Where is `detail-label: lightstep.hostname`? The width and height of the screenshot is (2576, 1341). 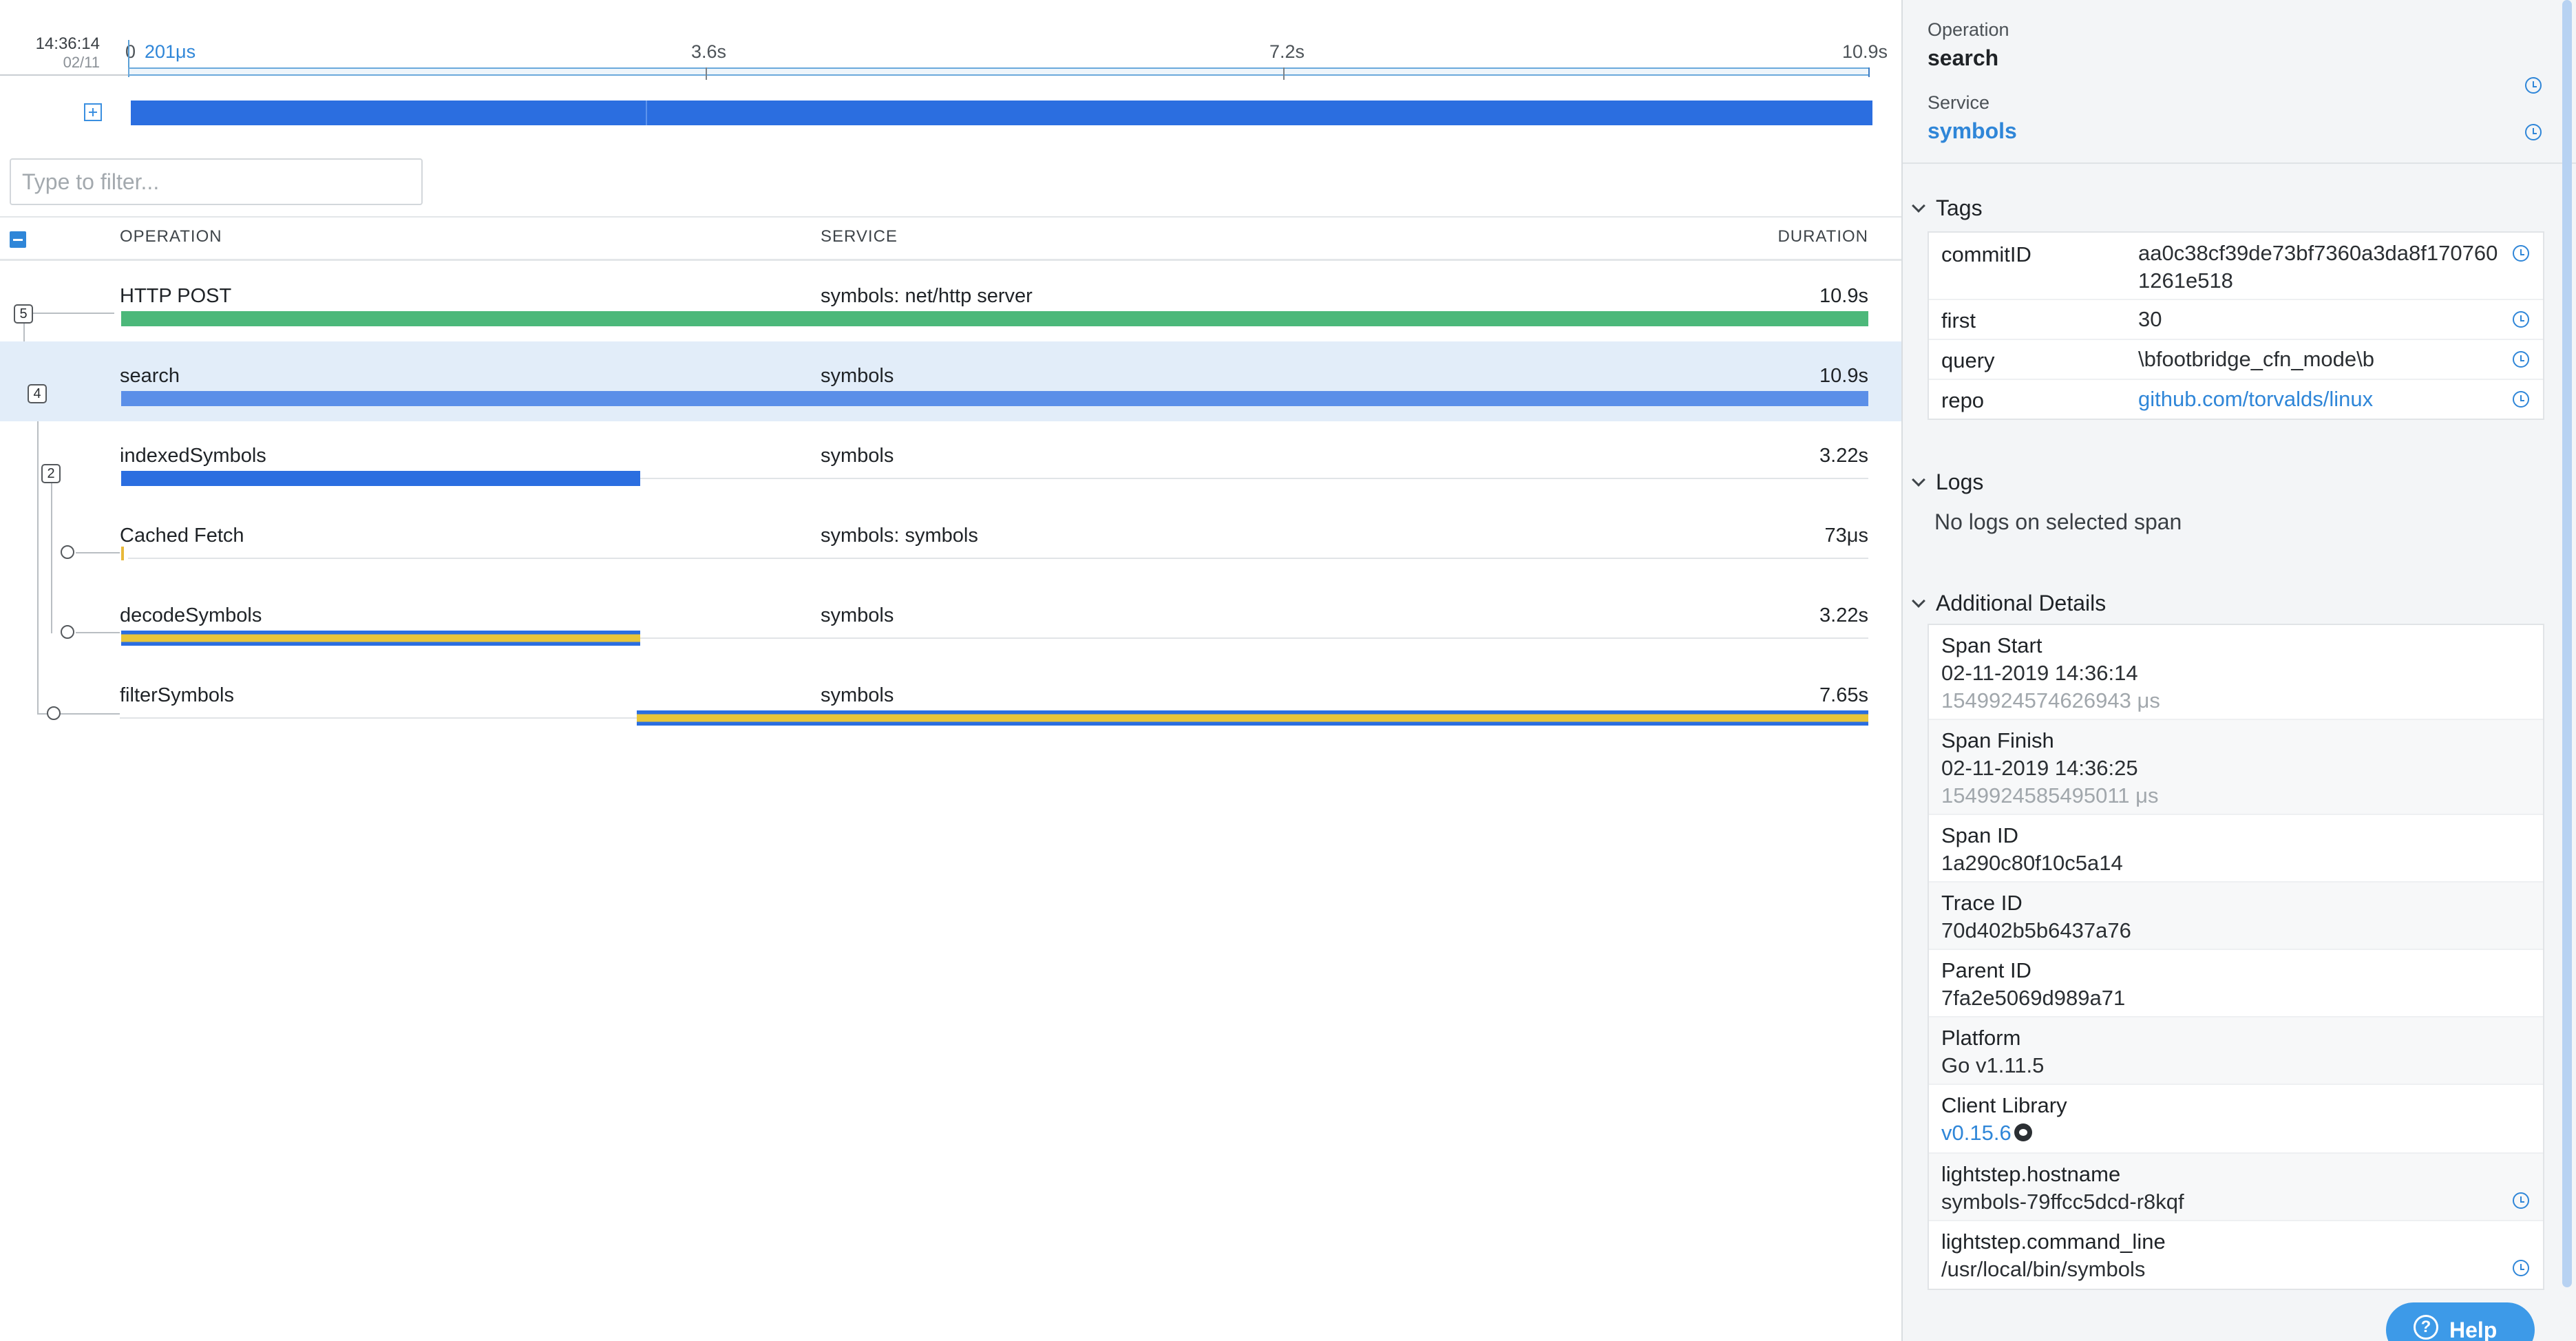 detail-label: lightstep.hostname is located at coordinates (2031, 1174).